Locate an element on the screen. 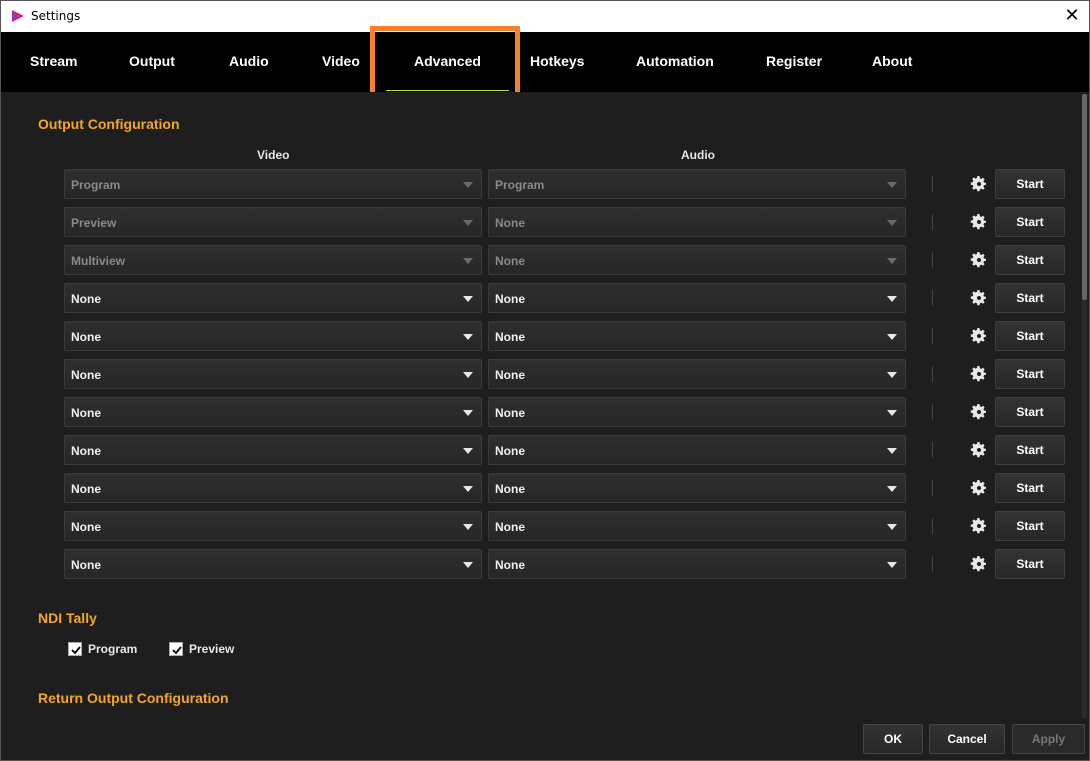 This screenshot has height=761, width=1090. ndi-tally-program-label: Program is located at coordinates (113, 649).